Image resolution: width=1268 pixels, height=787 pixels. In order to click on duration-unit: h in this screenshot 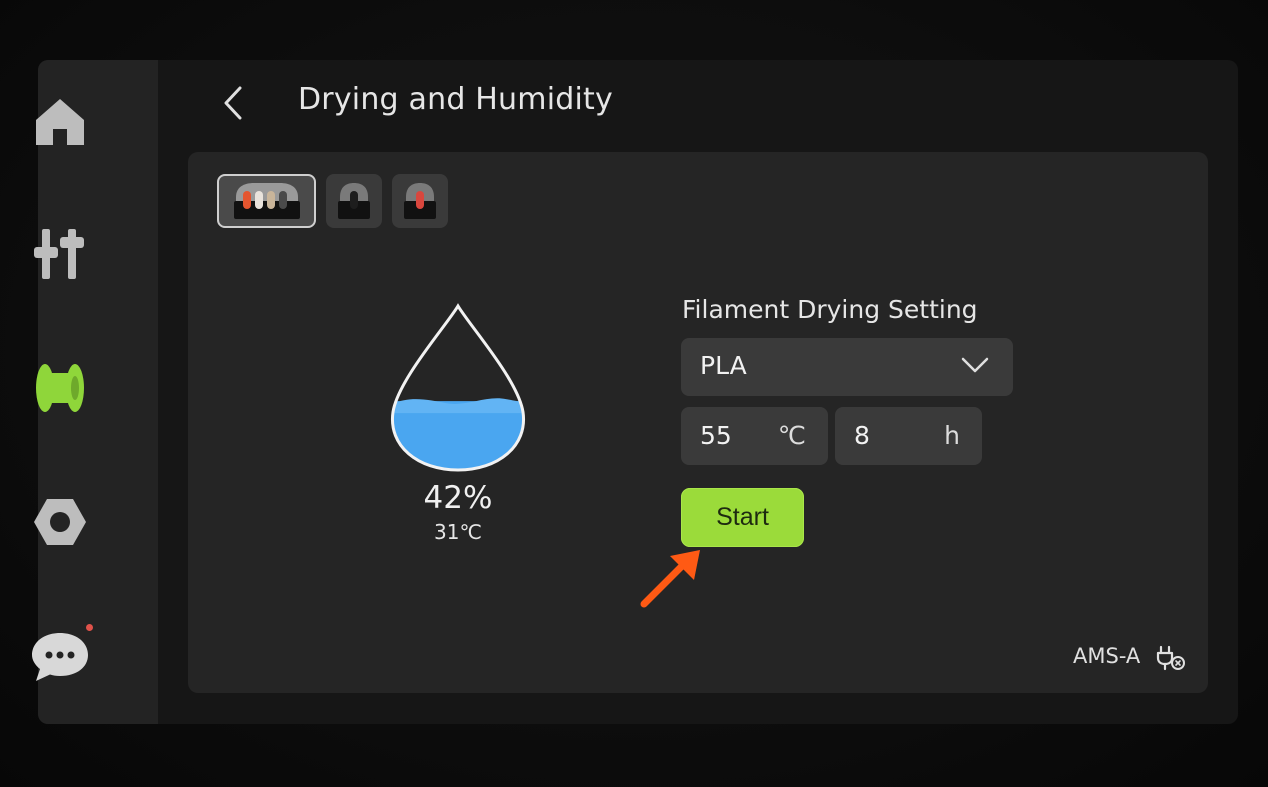, I will do `click(952, 435)`.